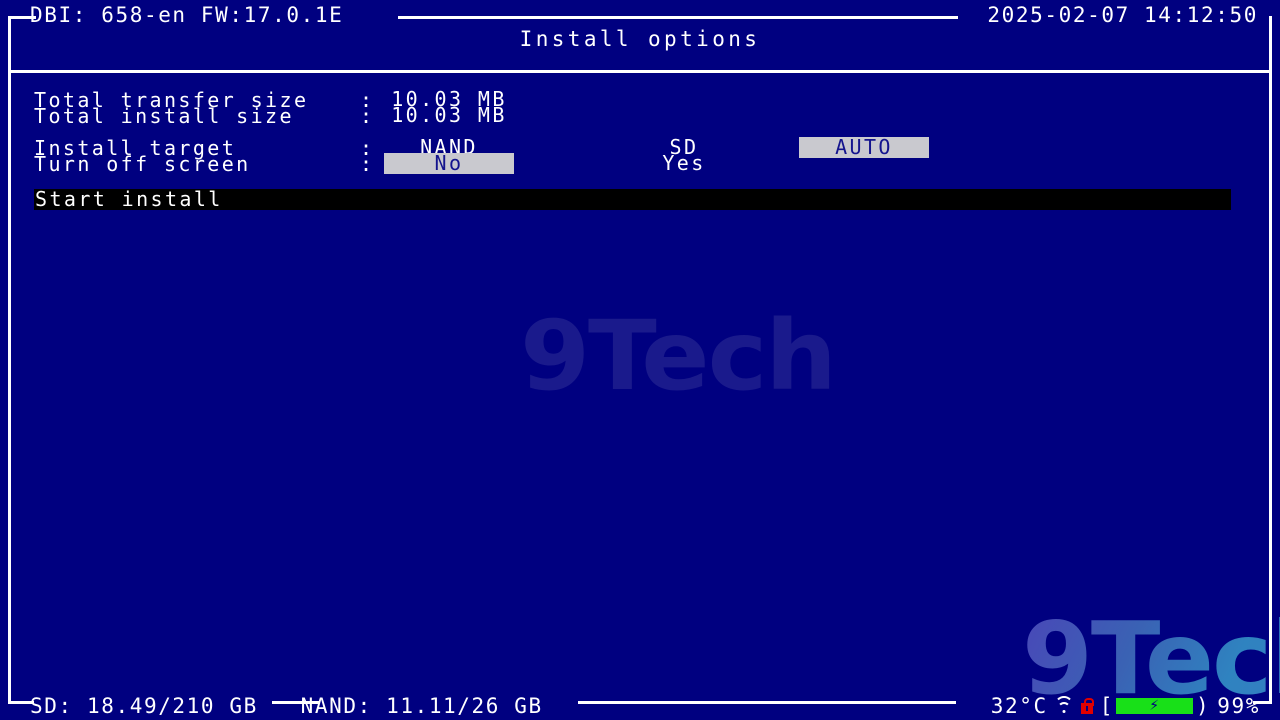 Image resolution: width=1280 pixels, height=720 pixels. I want to click on page-title: Install options, so click(640, 39).